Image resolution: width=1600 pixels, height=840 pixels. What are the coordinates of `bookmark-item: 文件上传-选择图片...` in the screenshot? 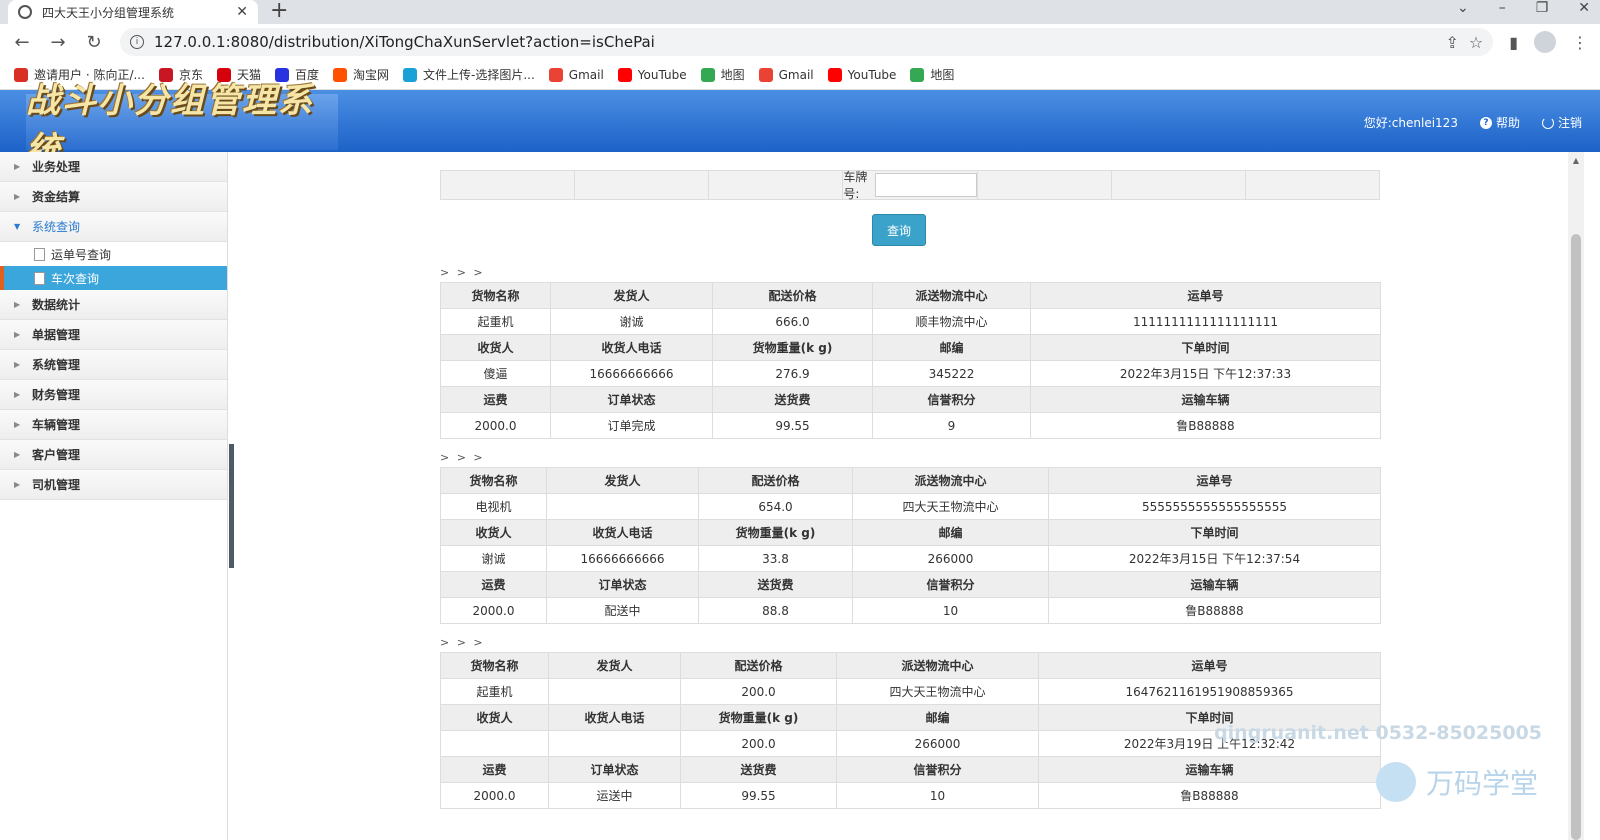 It's located at (469, 74).